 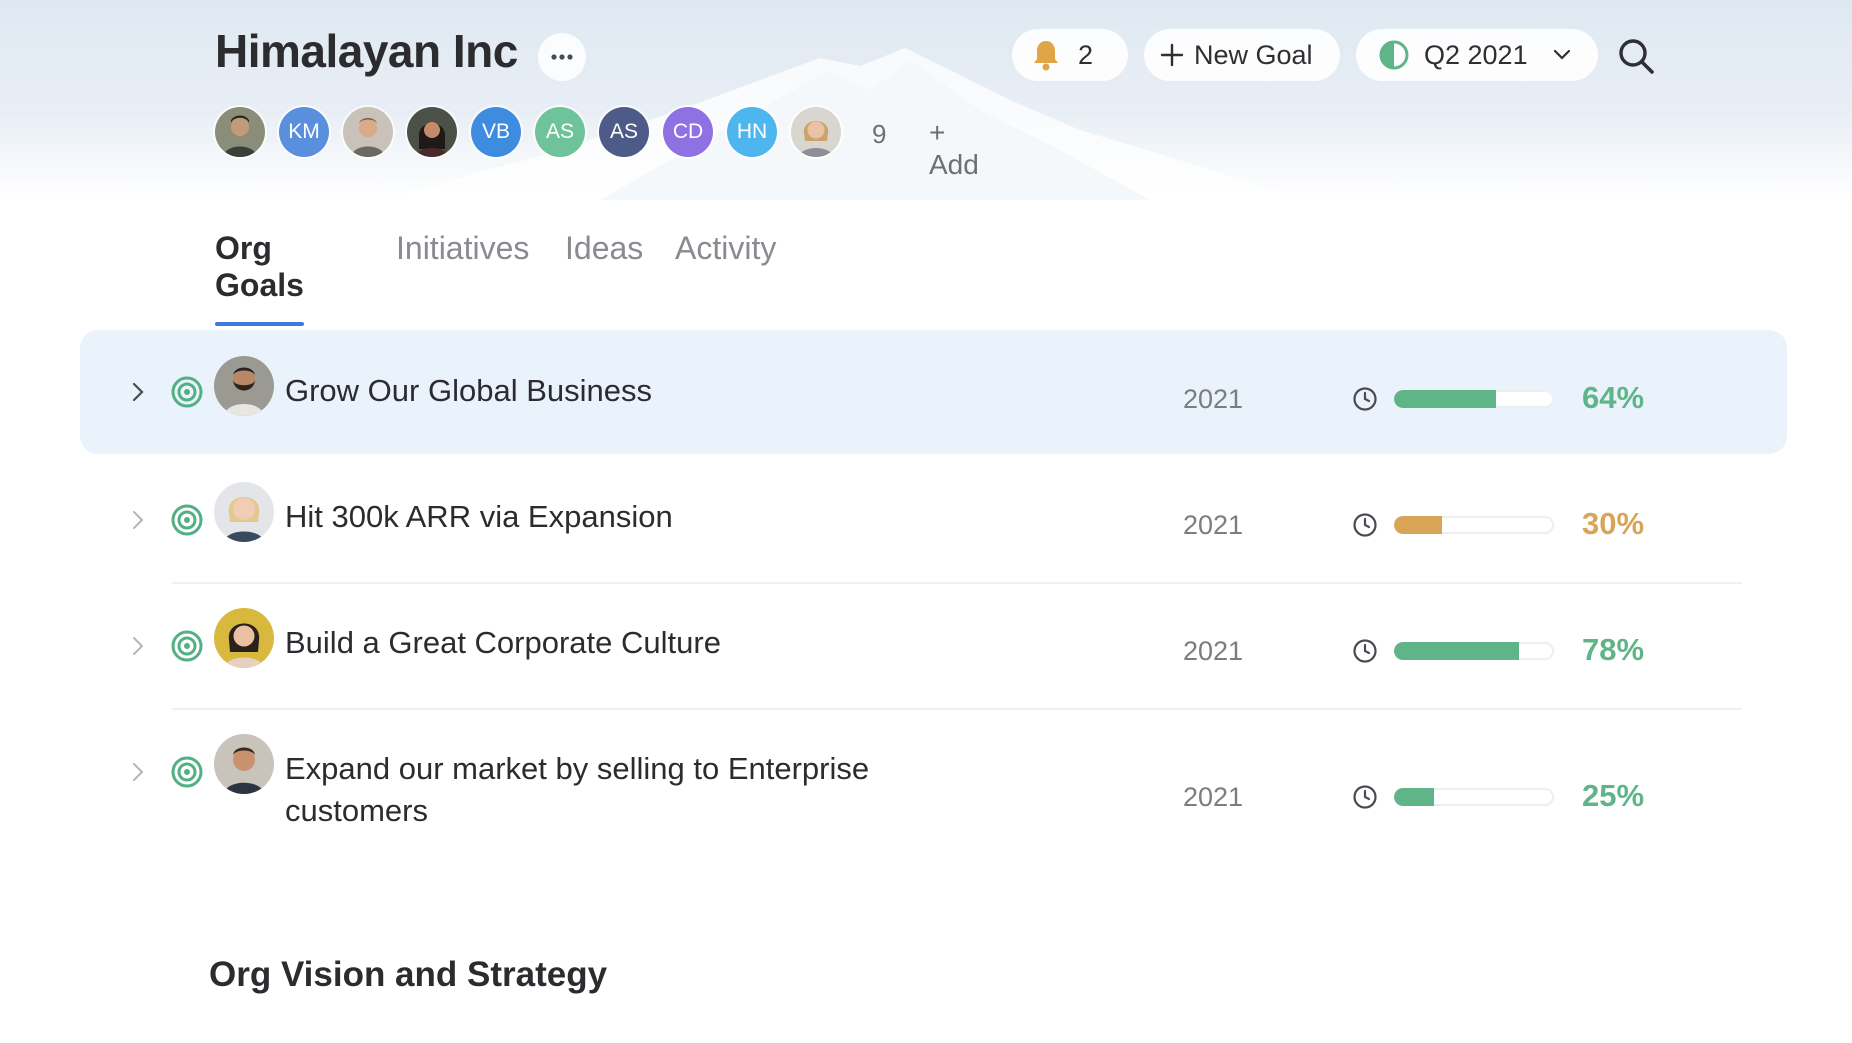 I want to click on goal-row: Hit 300k ARR via Expansion 2021 30%, so click(x=933, y=520).